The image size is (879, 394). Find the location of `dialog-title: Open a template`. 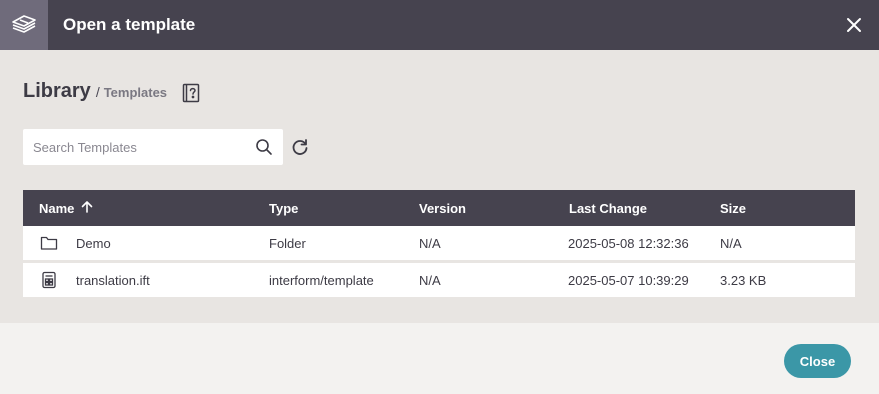

dialog-title: Open a template is located at coordinates (129, 24).